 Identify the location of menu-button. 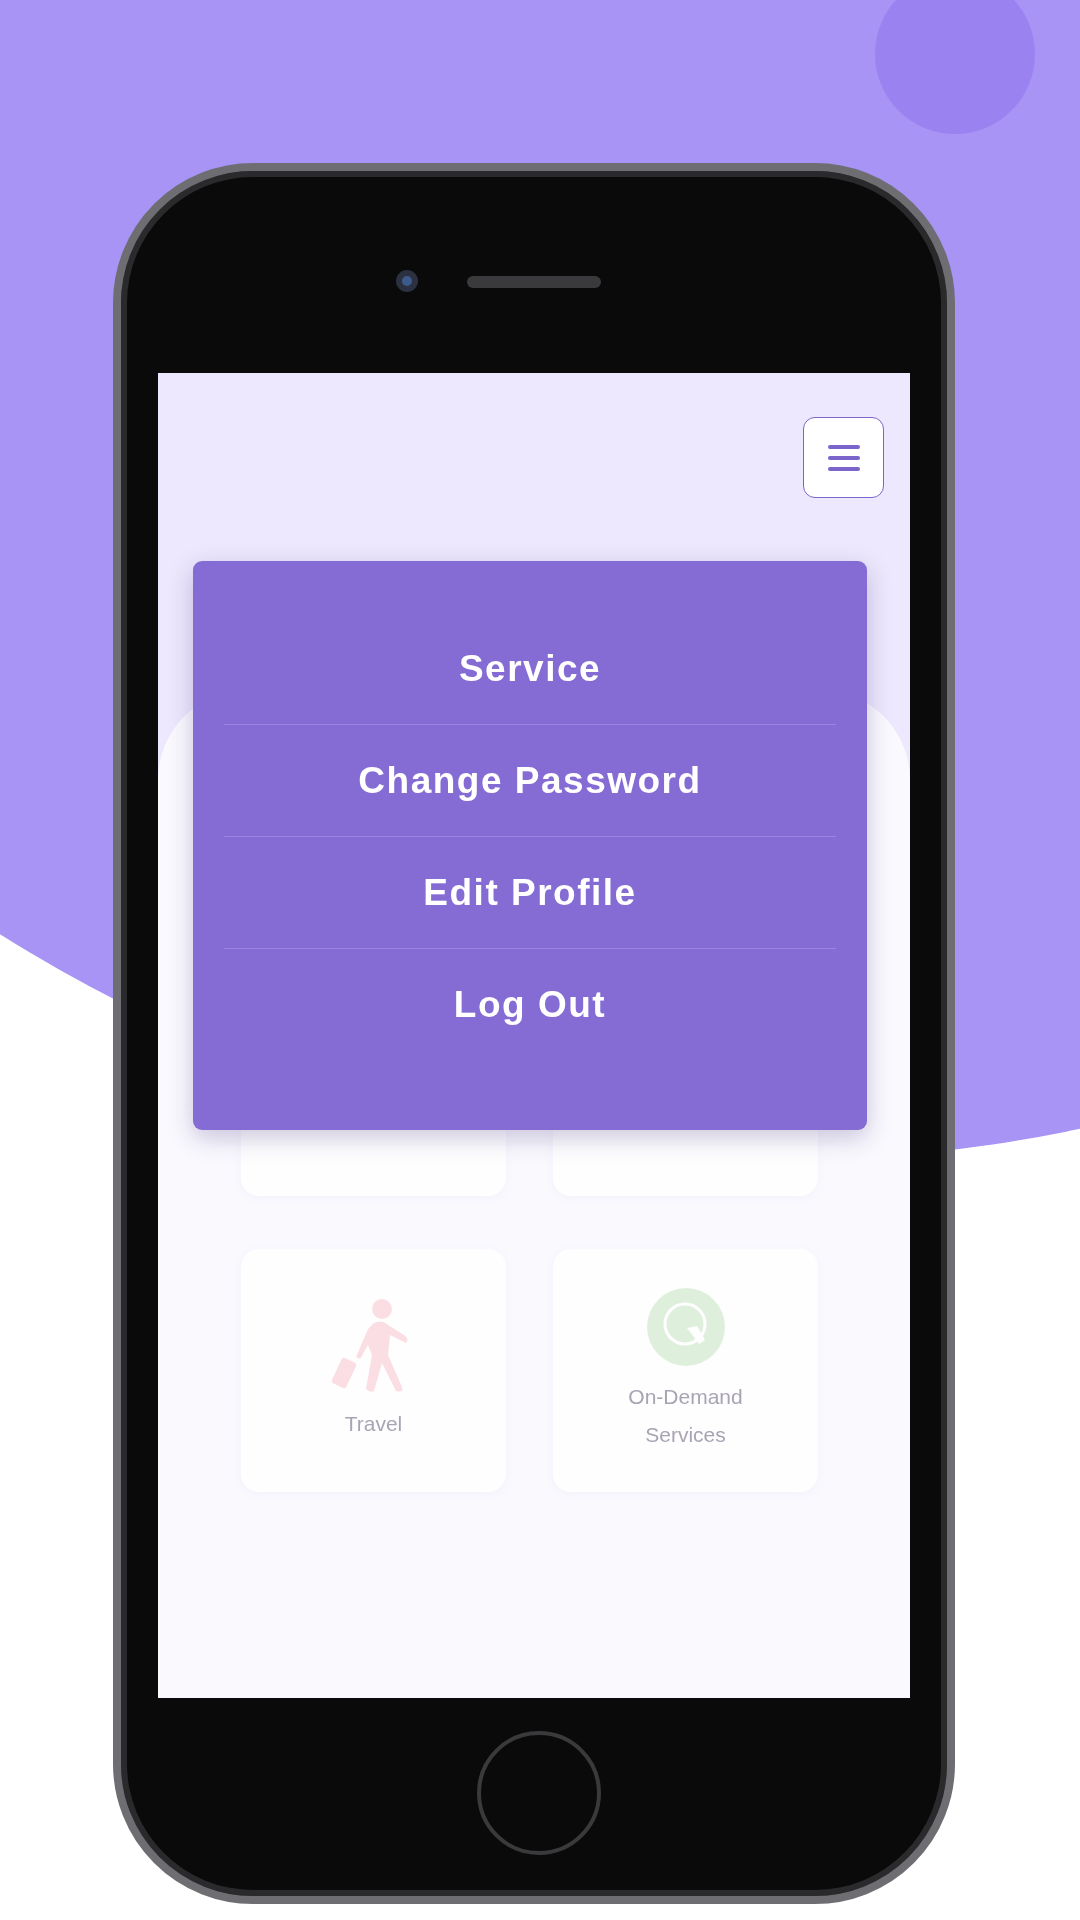
(843, 457).